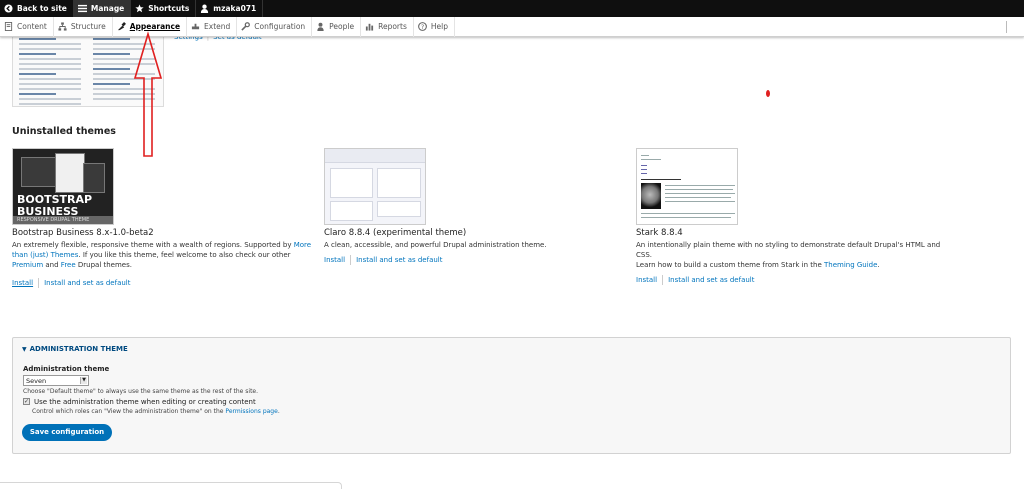 The image size is (1024, 489). I want to click on administration-theme-label: Administration theme, so click(66, 369).